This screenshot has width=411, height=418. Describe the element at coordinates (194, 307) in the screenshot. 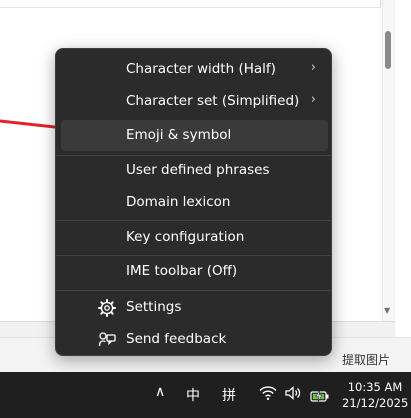

I see `menu-item-settings: Settings` at that location.